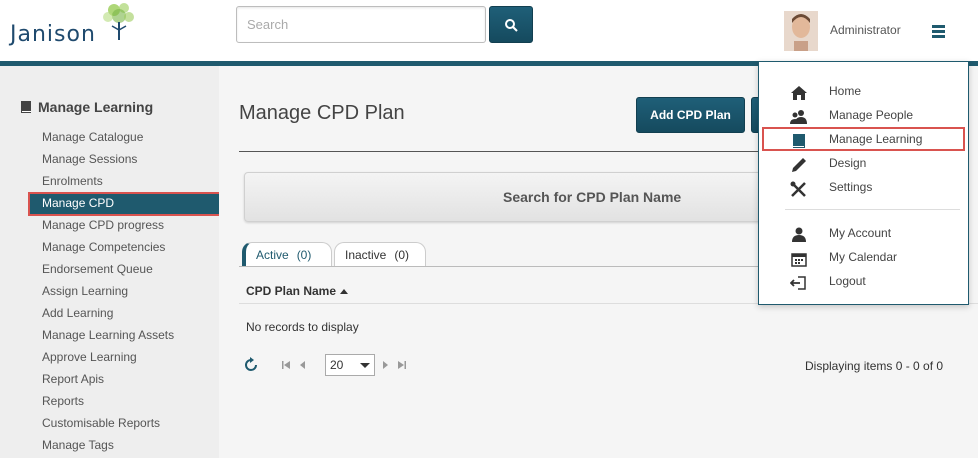 The height and width of the screenshot is (458, 978). What do you see at coordinates (940, 33) in the screenshot?
I see `hamburger-menu-icon` at bounding box center [940, 33].